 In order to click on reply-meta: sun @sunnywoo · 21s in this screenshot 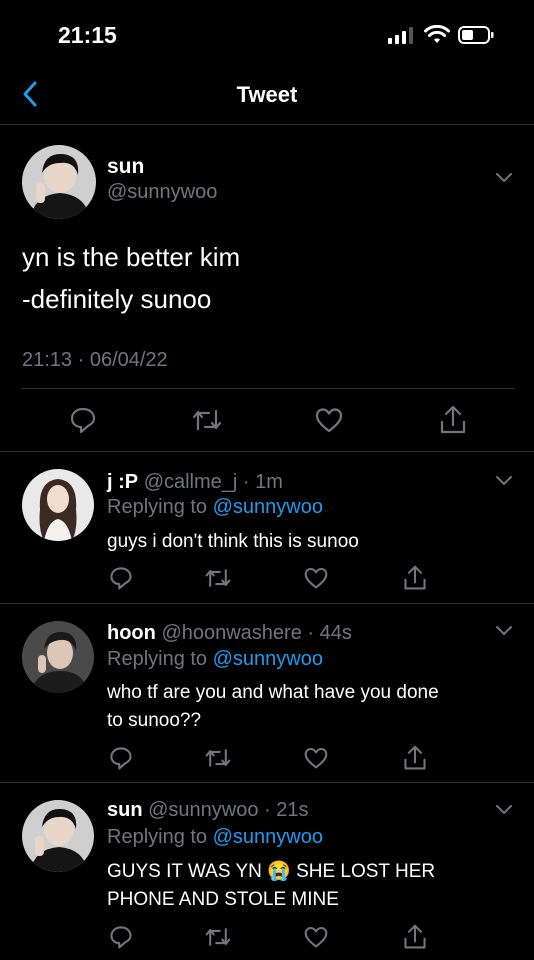, I will do `click(208, 810)`.